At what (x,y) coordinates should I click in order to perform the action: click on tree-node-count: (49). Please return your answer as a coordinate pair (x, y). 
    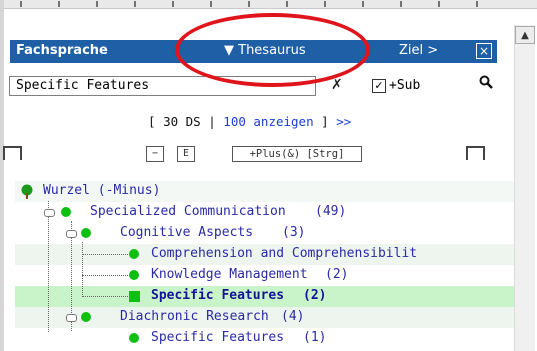
    Looking at the image, I should click on (331, 211).